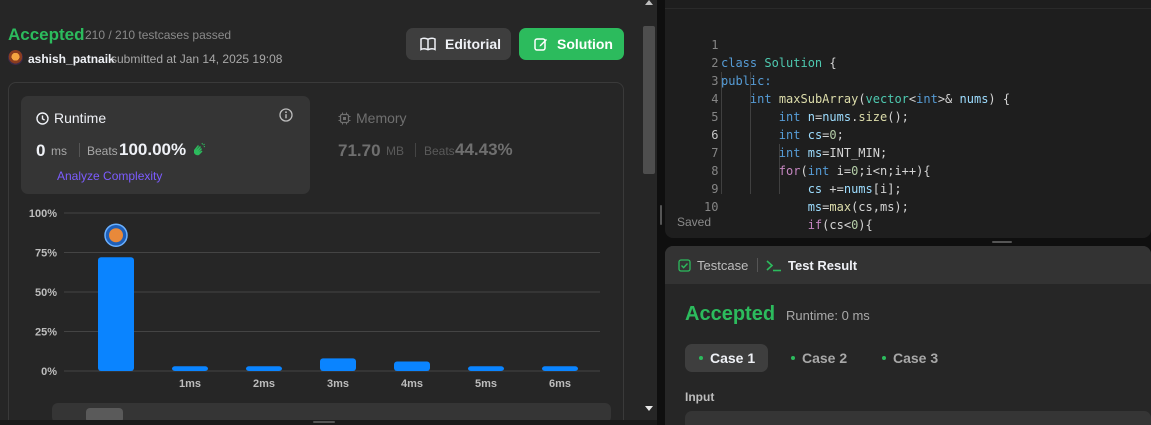 This screenshot has height=425, width=1151. I want to click on case-1-button: Case 1, so click(726, 358).